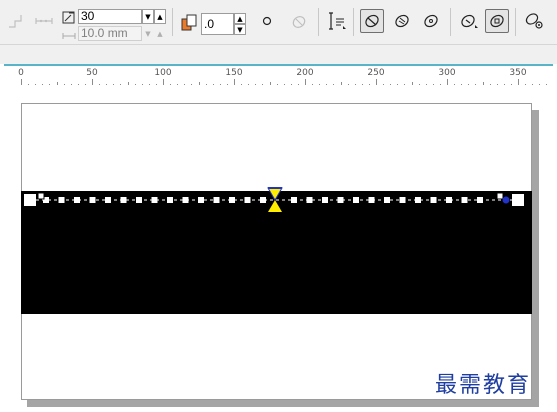 The height and width of the screenshot is (412, 557). What do you see at coordinates (518, 200) in the screenshot?
I see `path-end-node` at bounding box center [518, 200].